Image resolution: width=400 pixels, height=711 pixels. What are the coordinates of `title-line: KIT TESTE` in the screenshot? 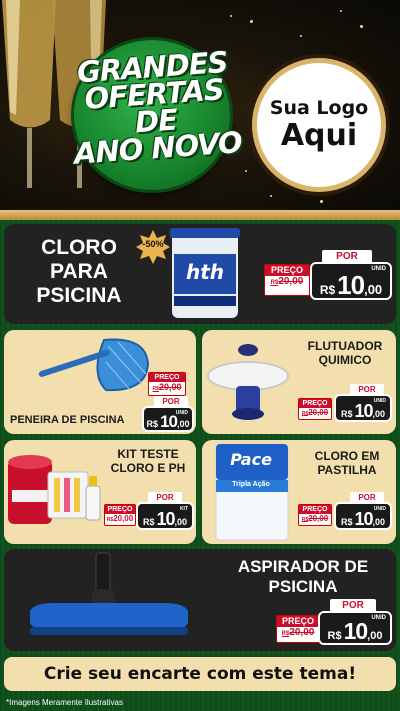 It's located at (148, 454).